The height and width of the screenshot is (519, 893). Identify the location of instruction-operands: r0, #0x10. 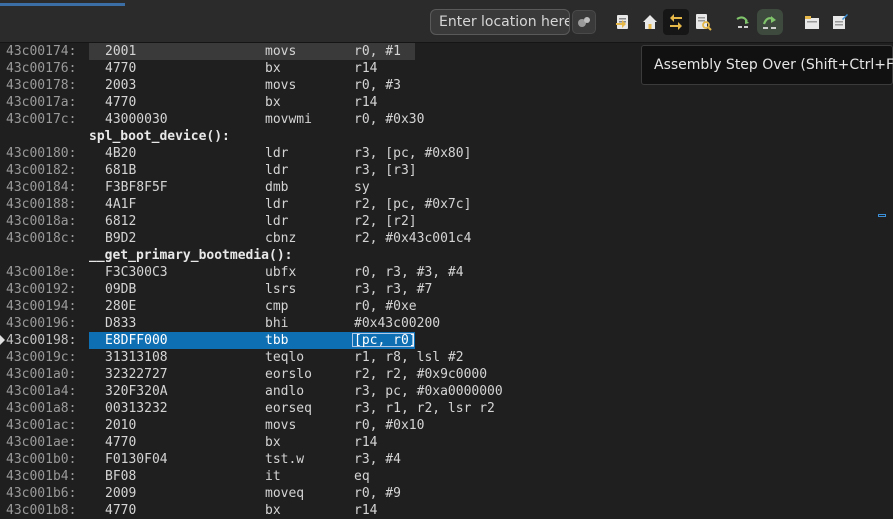
(389, 425).